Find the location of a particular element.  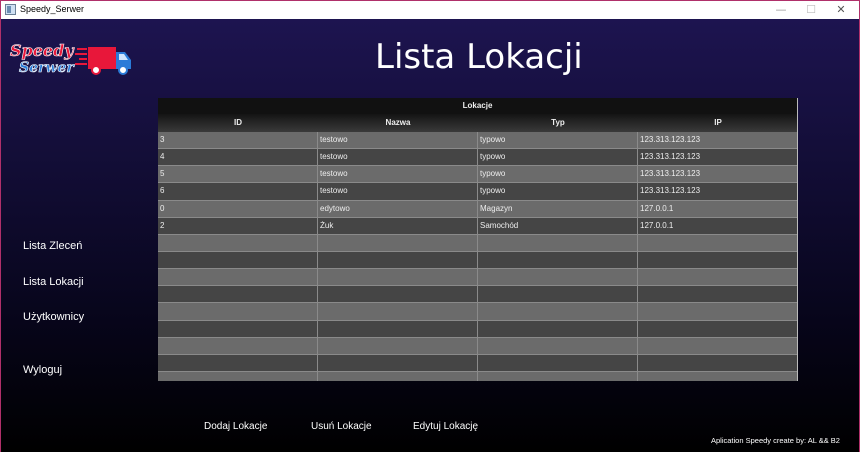

truck-icon is located at coordinates (103, 61).